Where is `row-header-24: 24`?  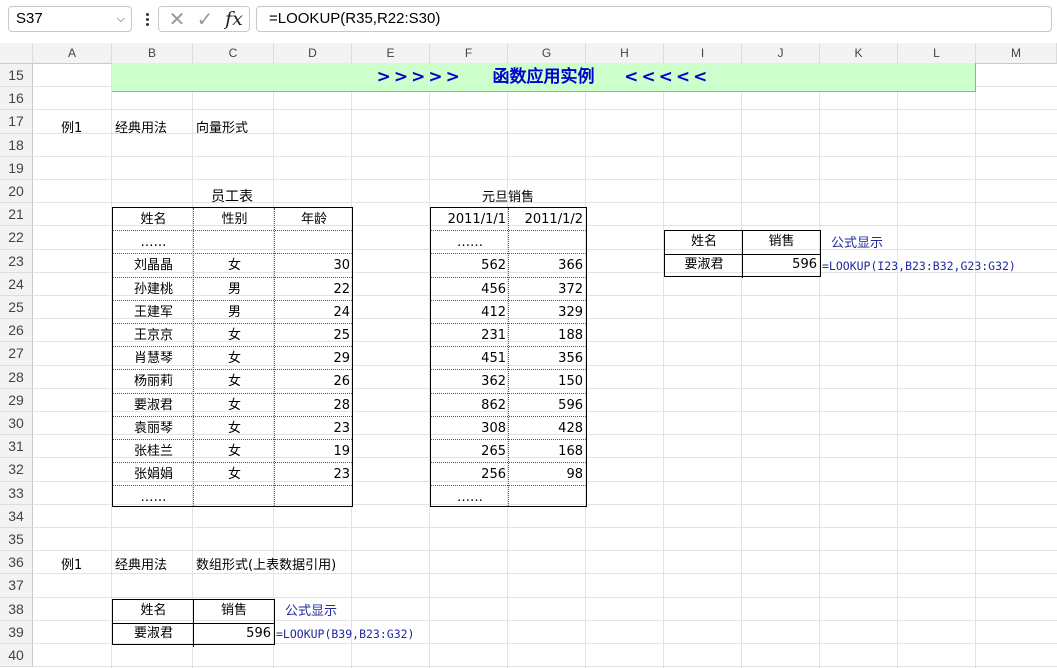 row-header-24: 24 is located at coordinates (16, 284).